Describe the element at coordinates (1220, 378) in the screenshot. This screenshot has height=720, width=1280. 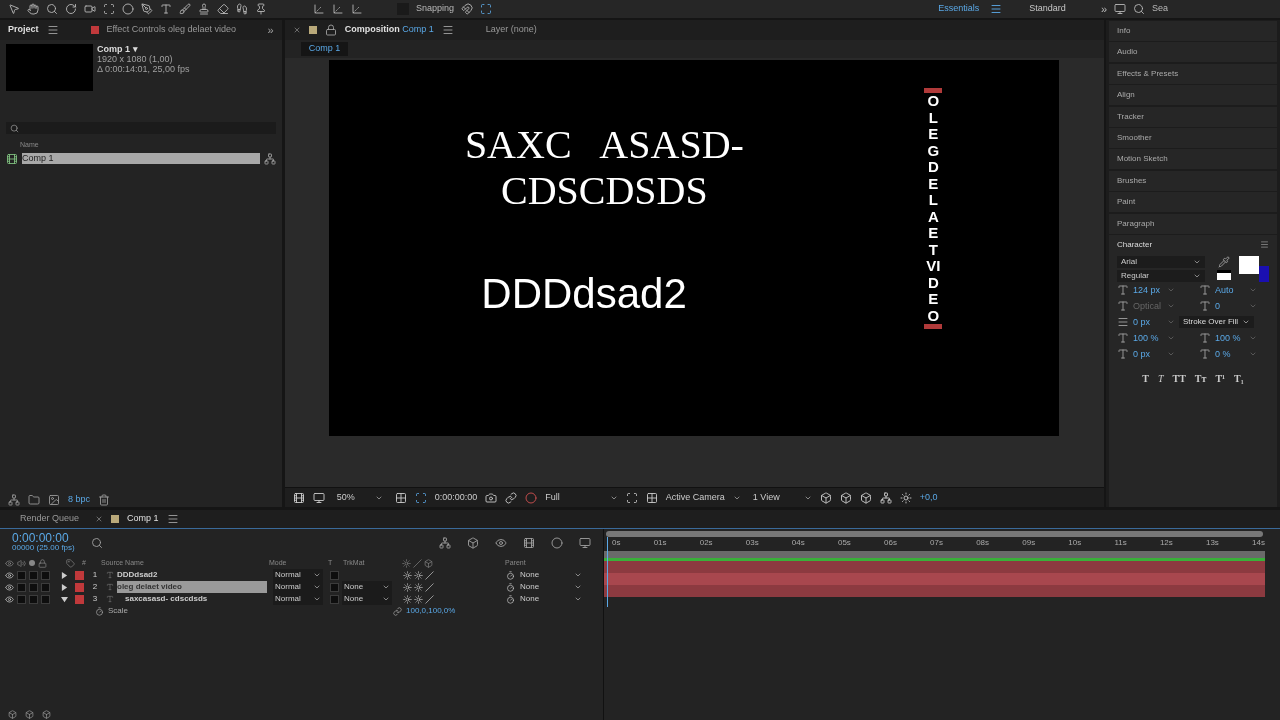
I see `text-style-button: T¹` at that location.